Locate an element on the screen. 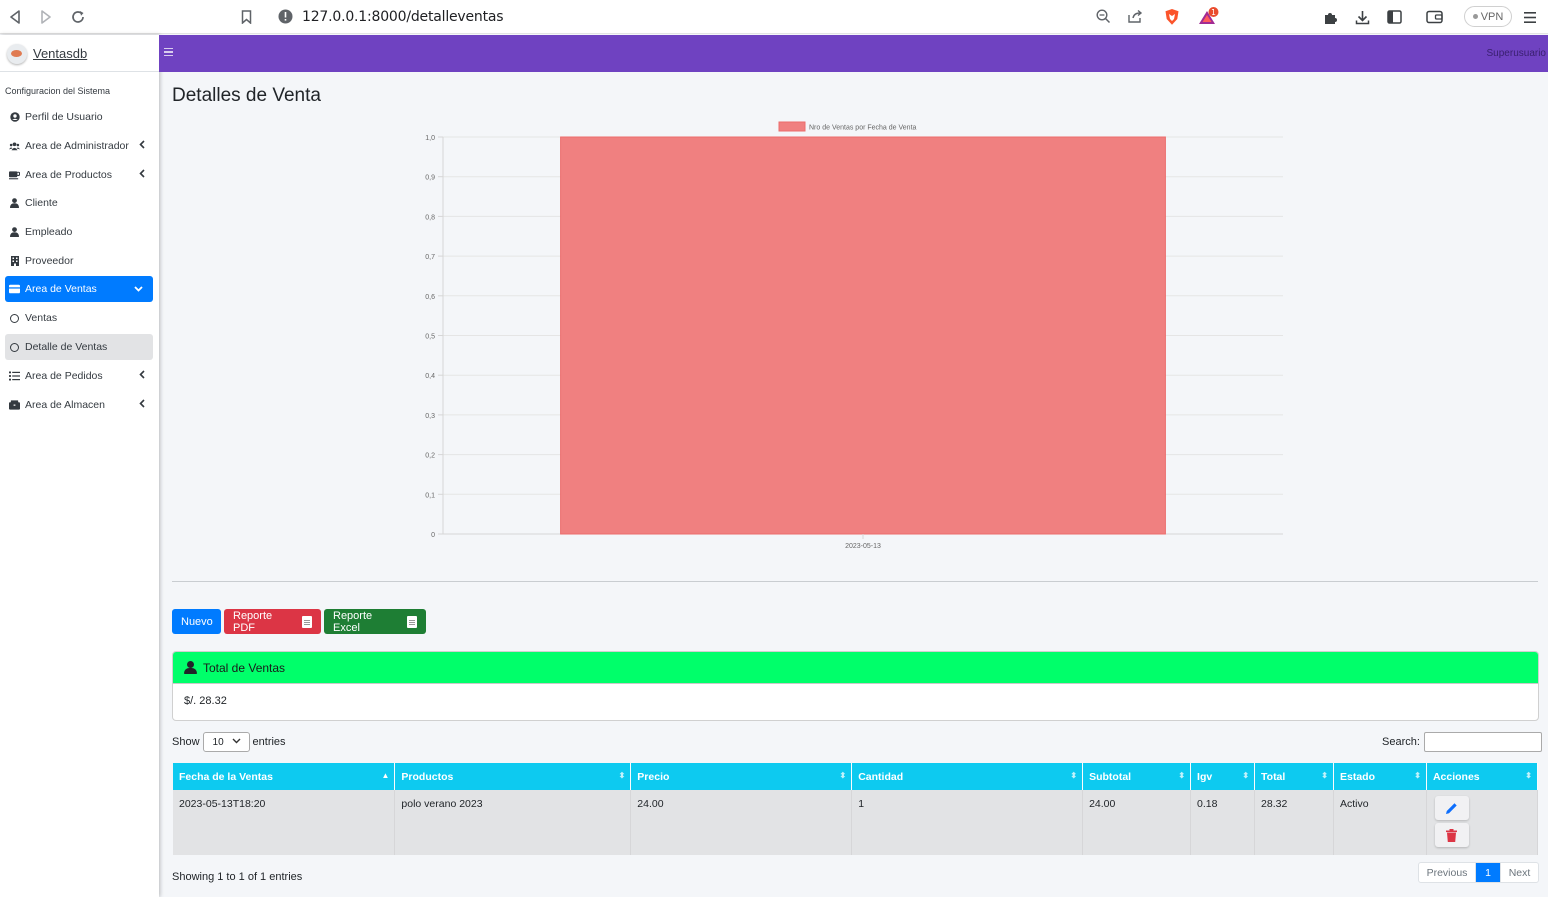 This screenshot has height=897, width=1548. sidebar-item-cliente: Cliente is located at coordinates (79, 203).